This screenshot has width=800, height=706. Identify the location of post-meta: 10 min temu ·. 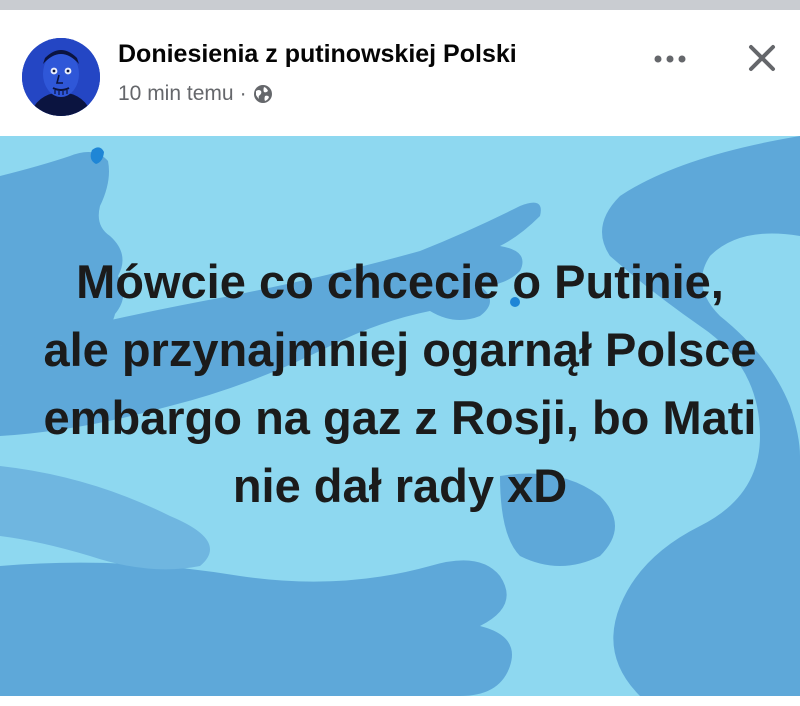
(195, 94).